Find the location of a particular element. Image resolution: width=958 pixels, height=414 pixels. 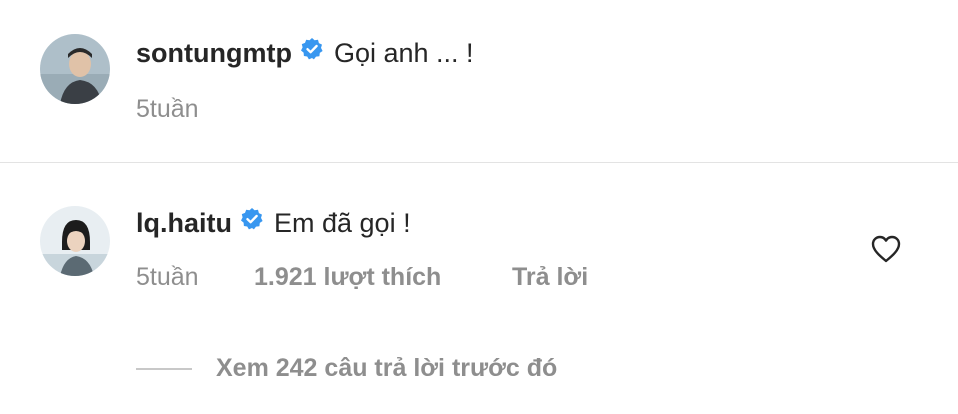

comment-2-likes: 1.921 lượt thích is located at coordinates (347, 277).